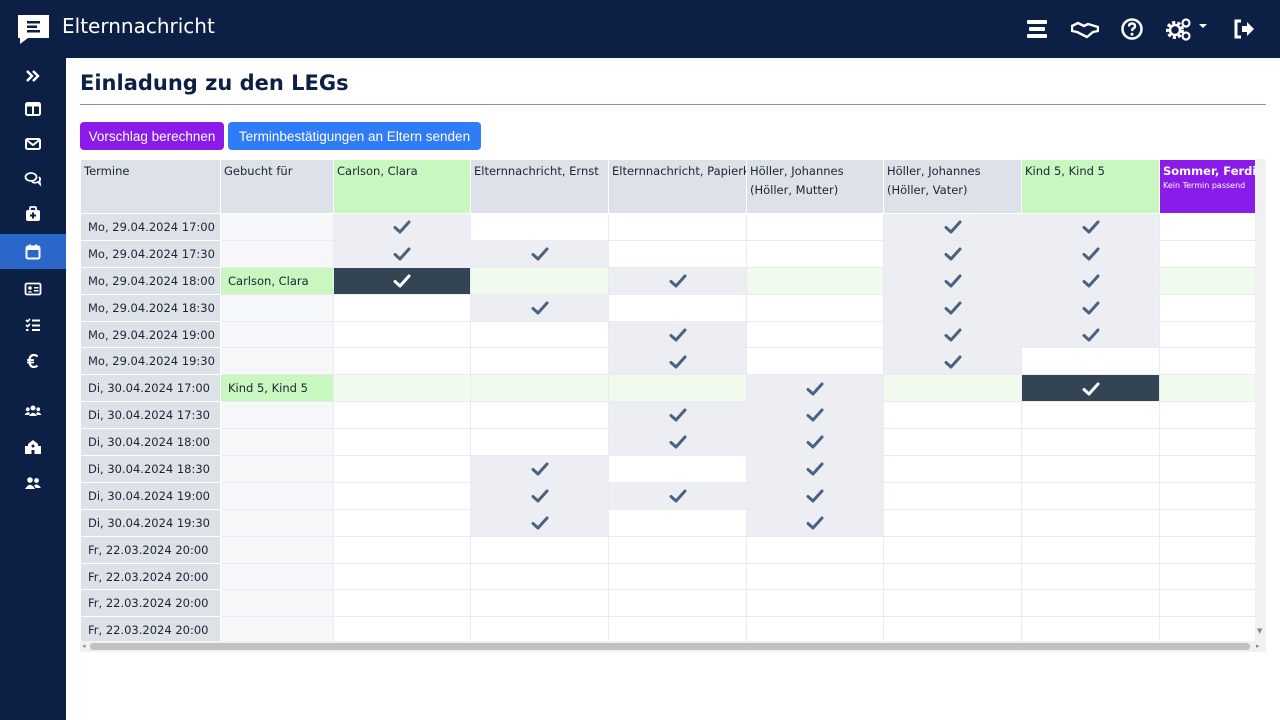 Image resolution: width=1280 pixels, height=720 pixels. I want to click on sidebar-item-calendar, so click(33, 251).